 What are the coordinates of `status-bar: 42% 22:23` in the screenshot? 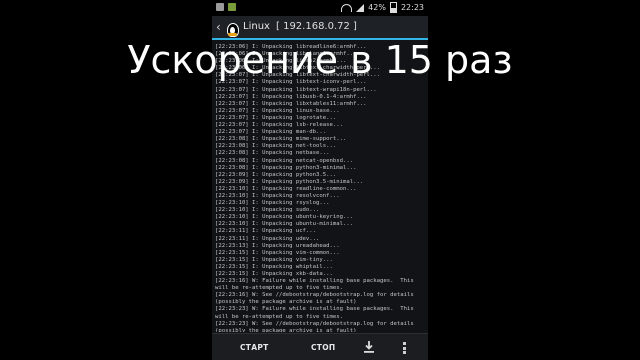 It's located at (320, 8).